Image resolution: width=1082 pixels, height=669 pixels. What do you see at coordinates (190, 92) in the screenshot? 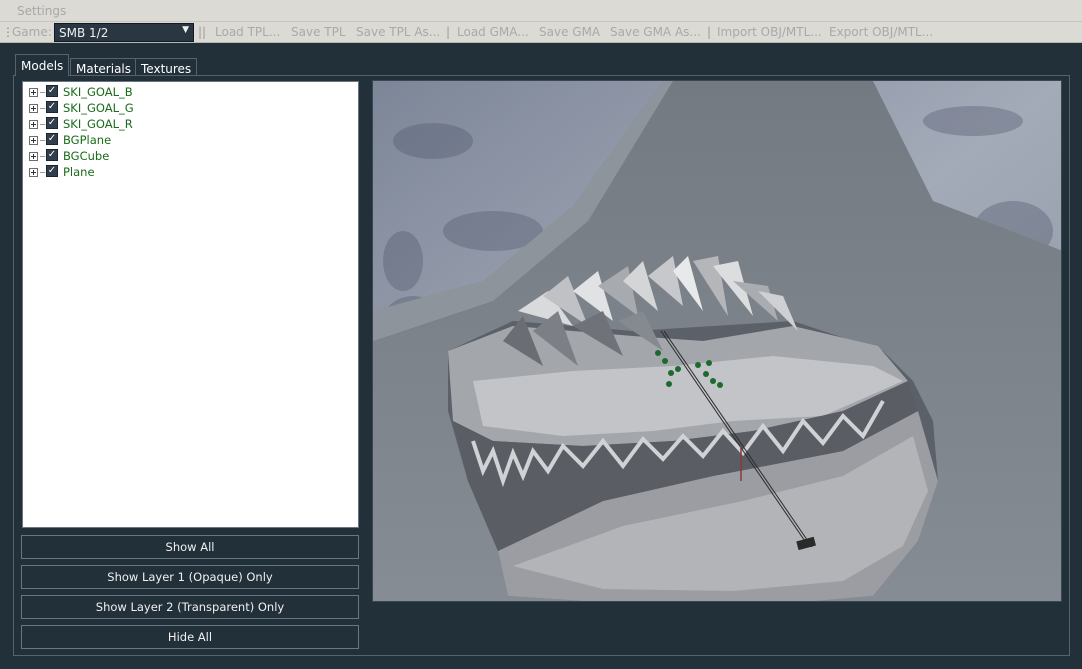
I see `tree-row: ✓ SKI_GOAL_B` at bounding box center [190, 92].